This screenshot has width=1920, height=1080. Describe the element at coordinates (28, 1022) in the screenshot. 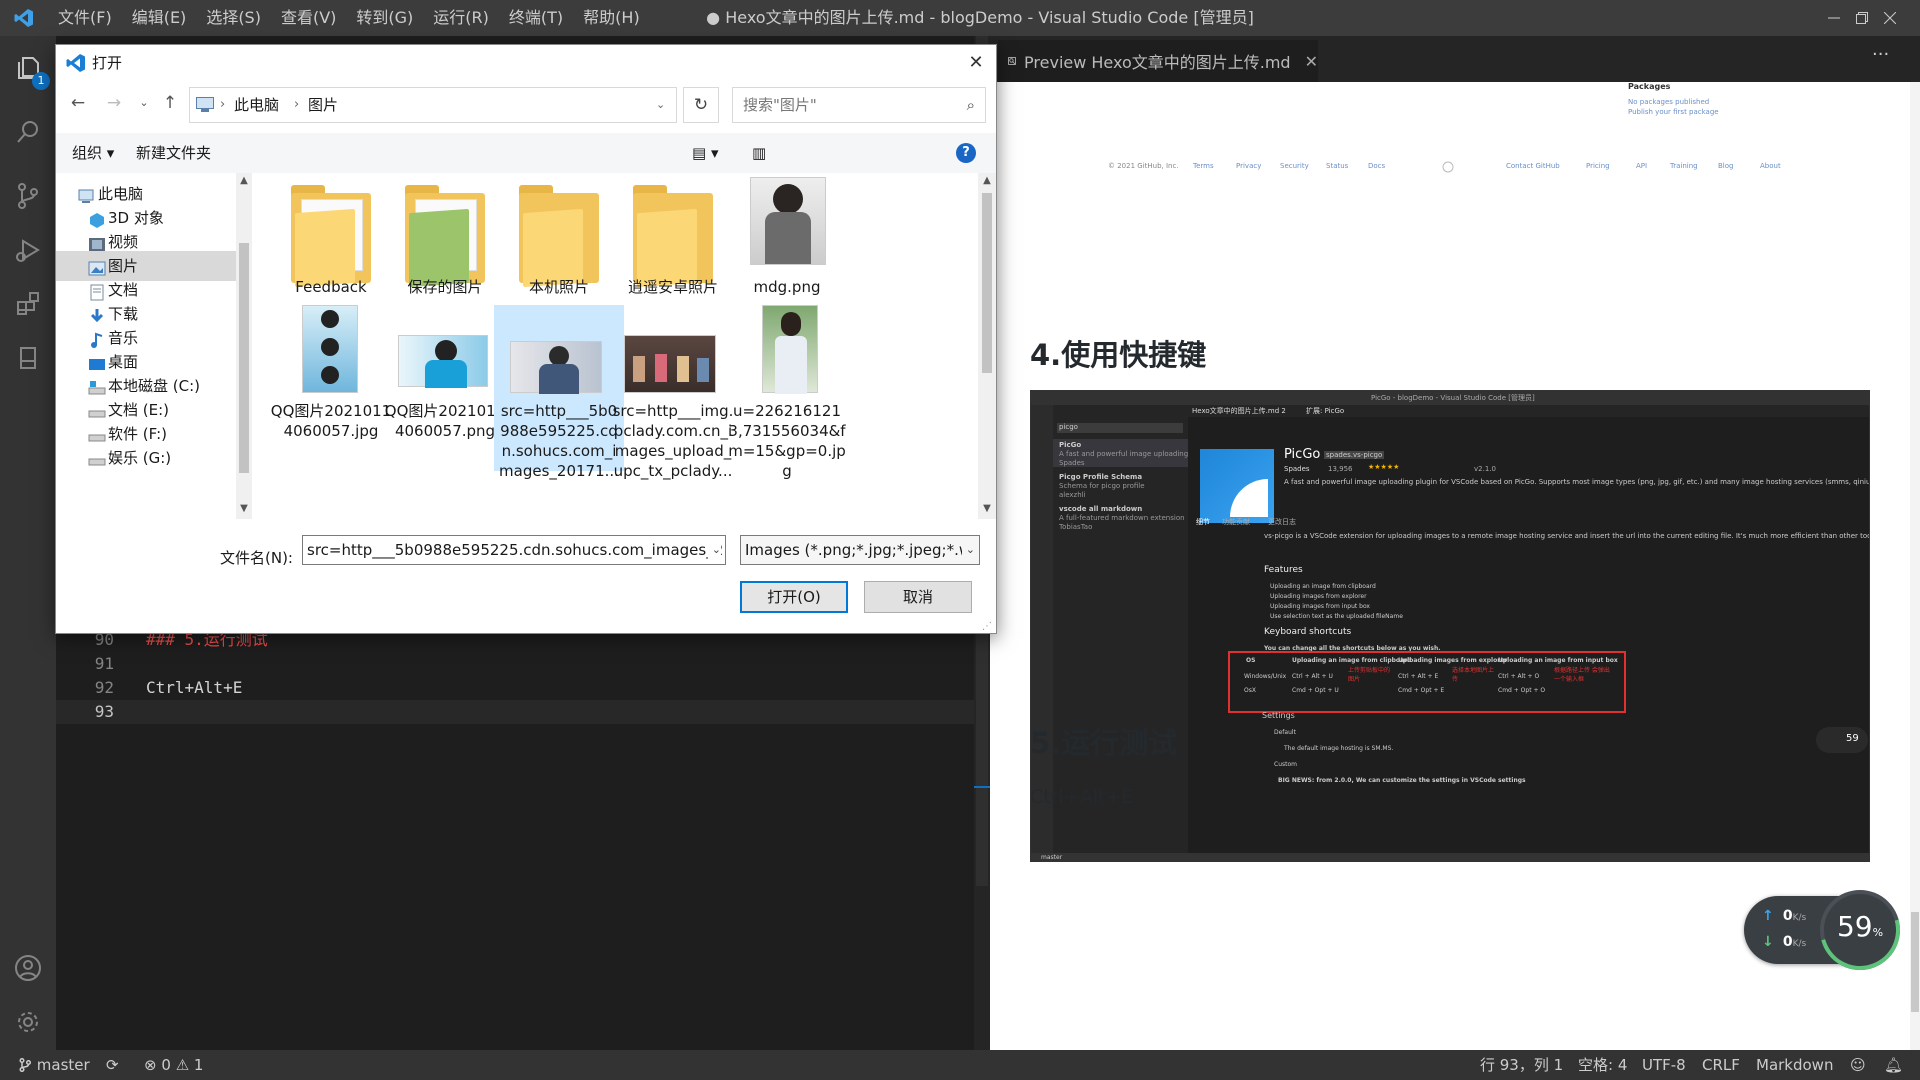

I see `settings-gear-icon` at that location.